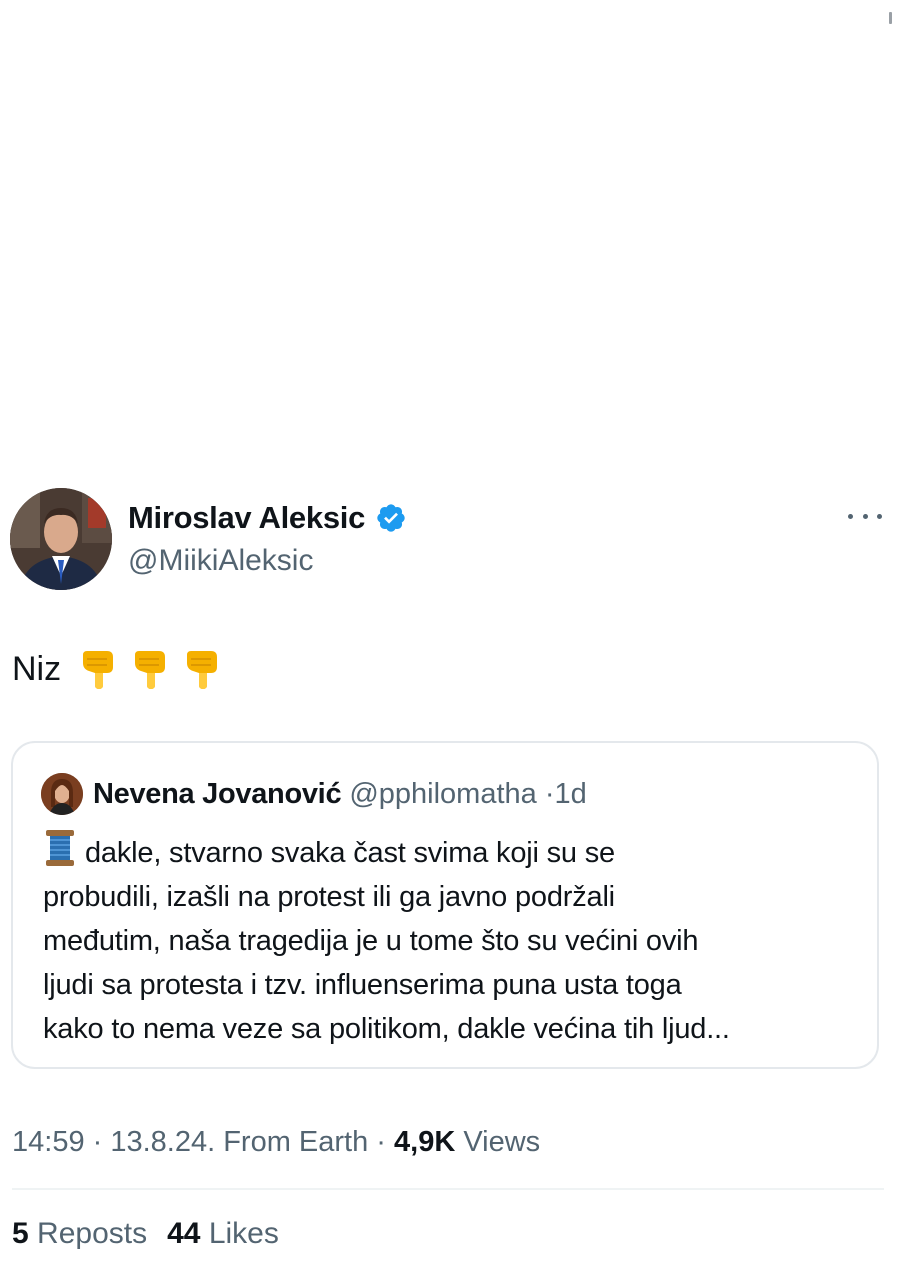  Describe the element at coordinates (203, 1142) in the screenshot. I see `time-date-source: 14:59 · 13.8.24. From Earth ·` at that location.